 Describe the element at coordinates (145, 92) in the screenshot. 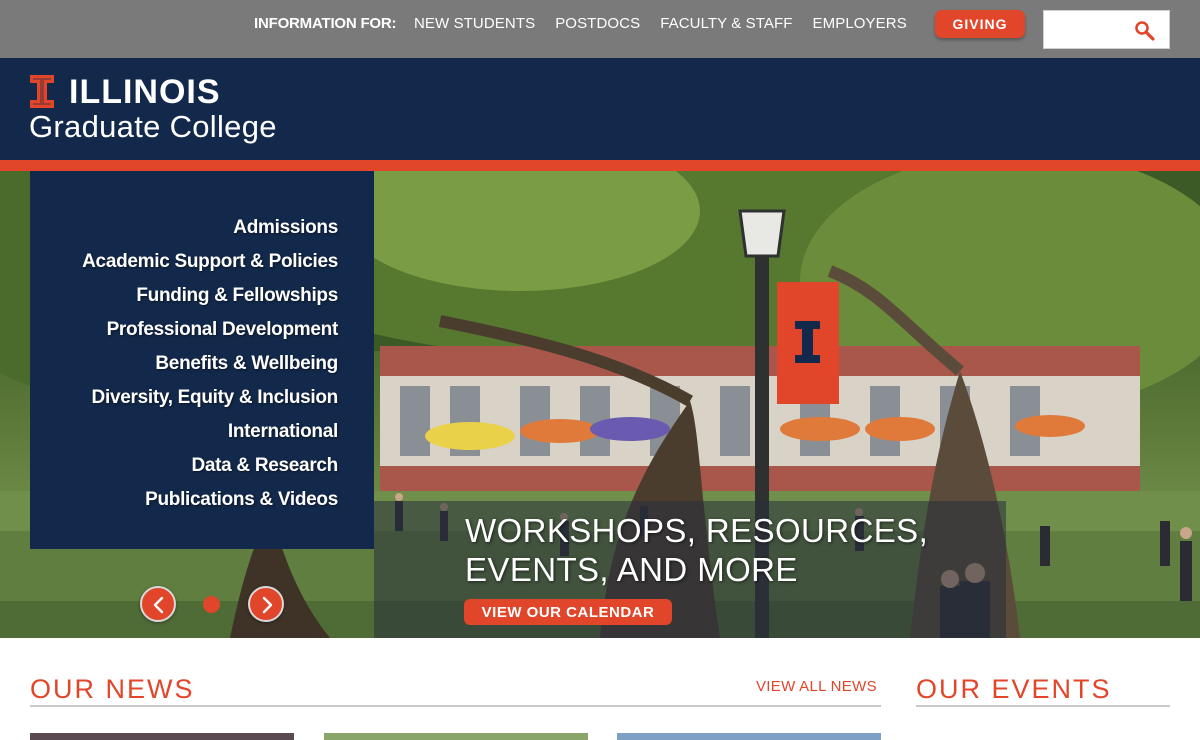

I see `university-name: ILLINOIS` at that location.